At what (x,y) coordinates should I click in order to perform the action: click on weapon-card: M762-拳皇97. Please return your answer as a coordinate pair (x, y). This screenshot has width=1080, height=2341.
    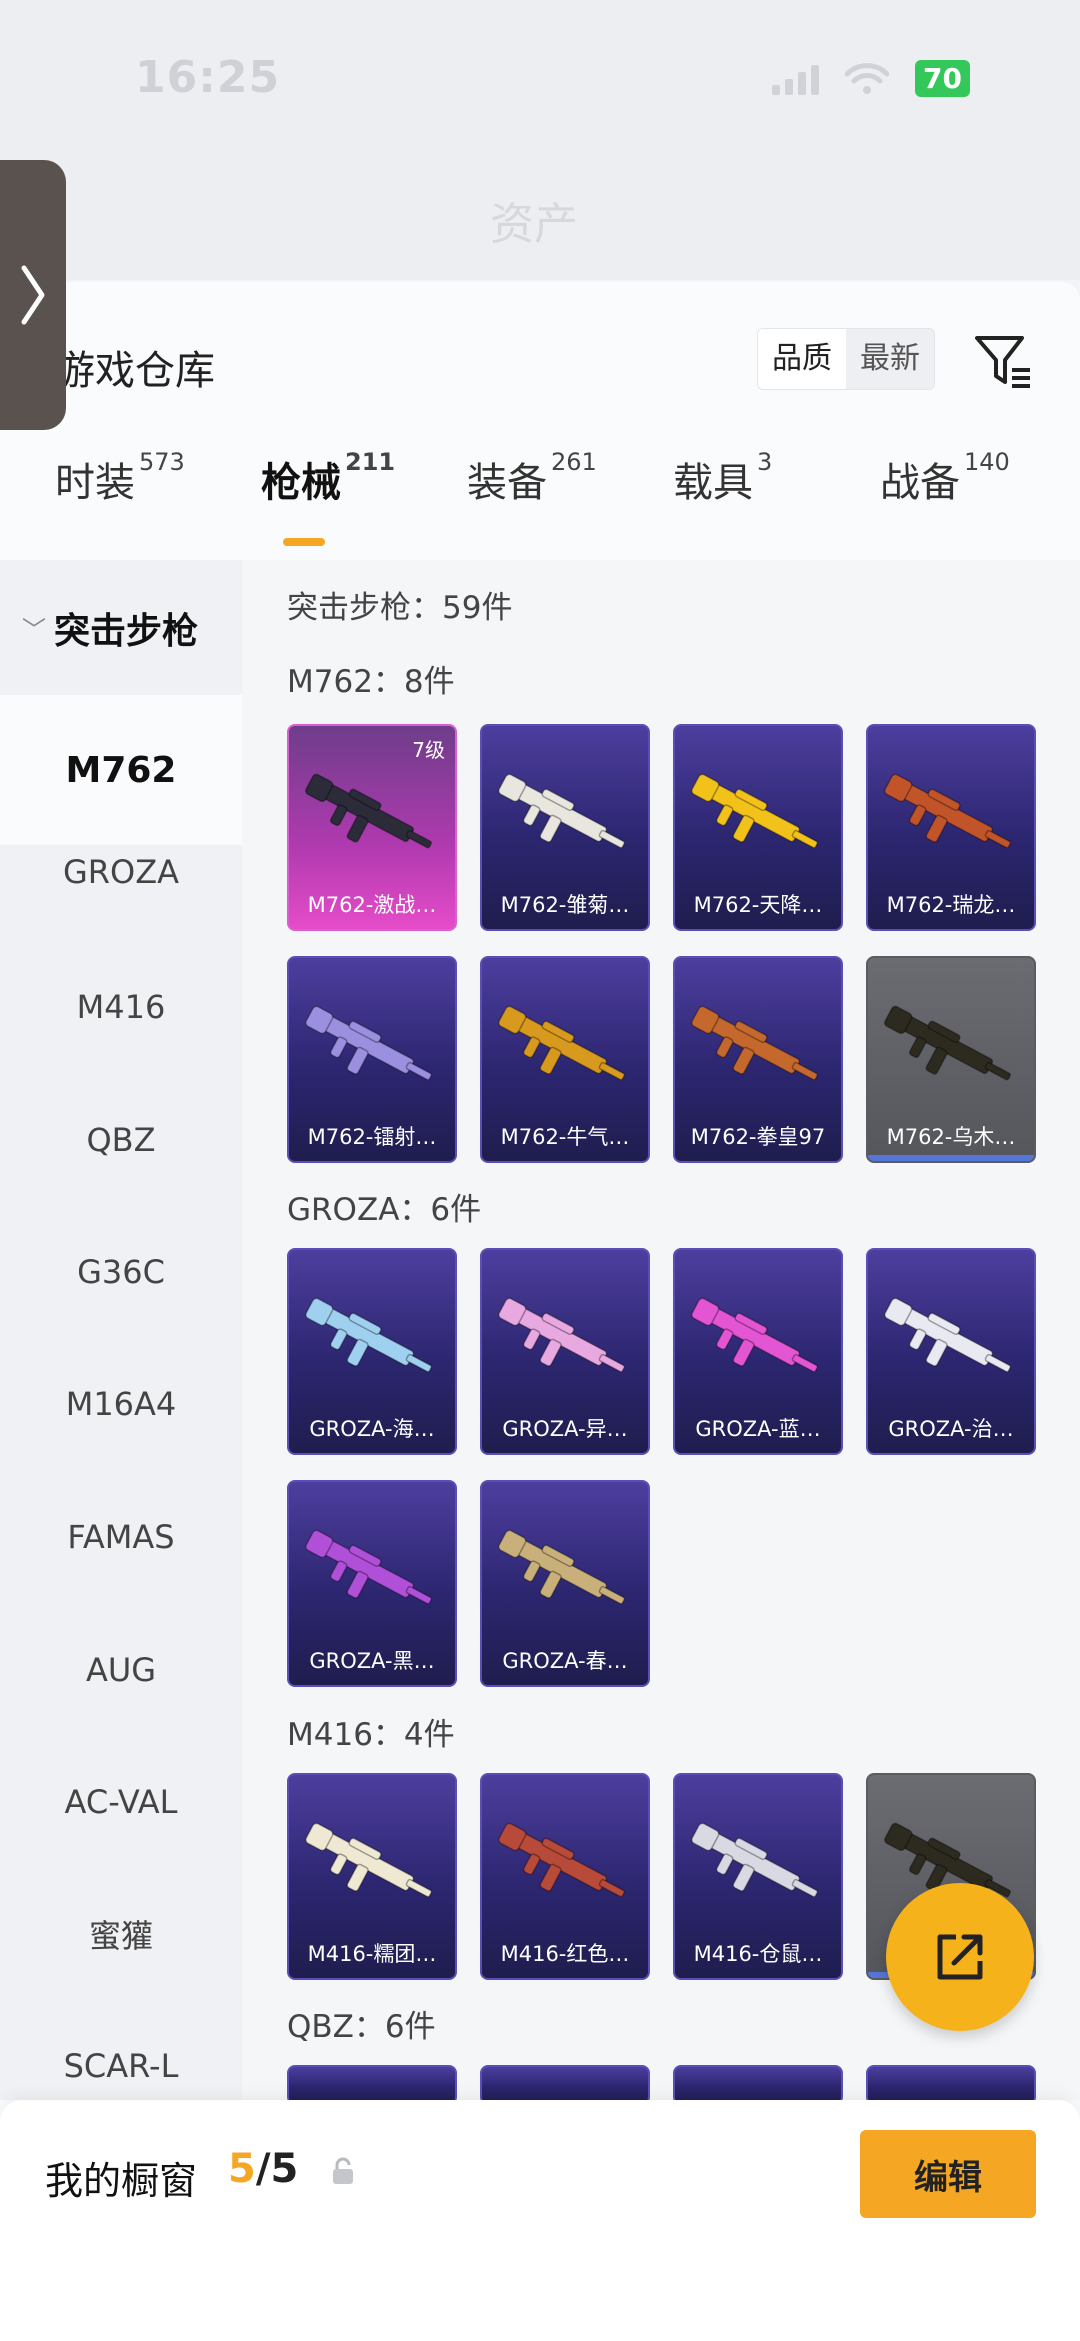
    Looking at the image, I should click on (758, 1059).